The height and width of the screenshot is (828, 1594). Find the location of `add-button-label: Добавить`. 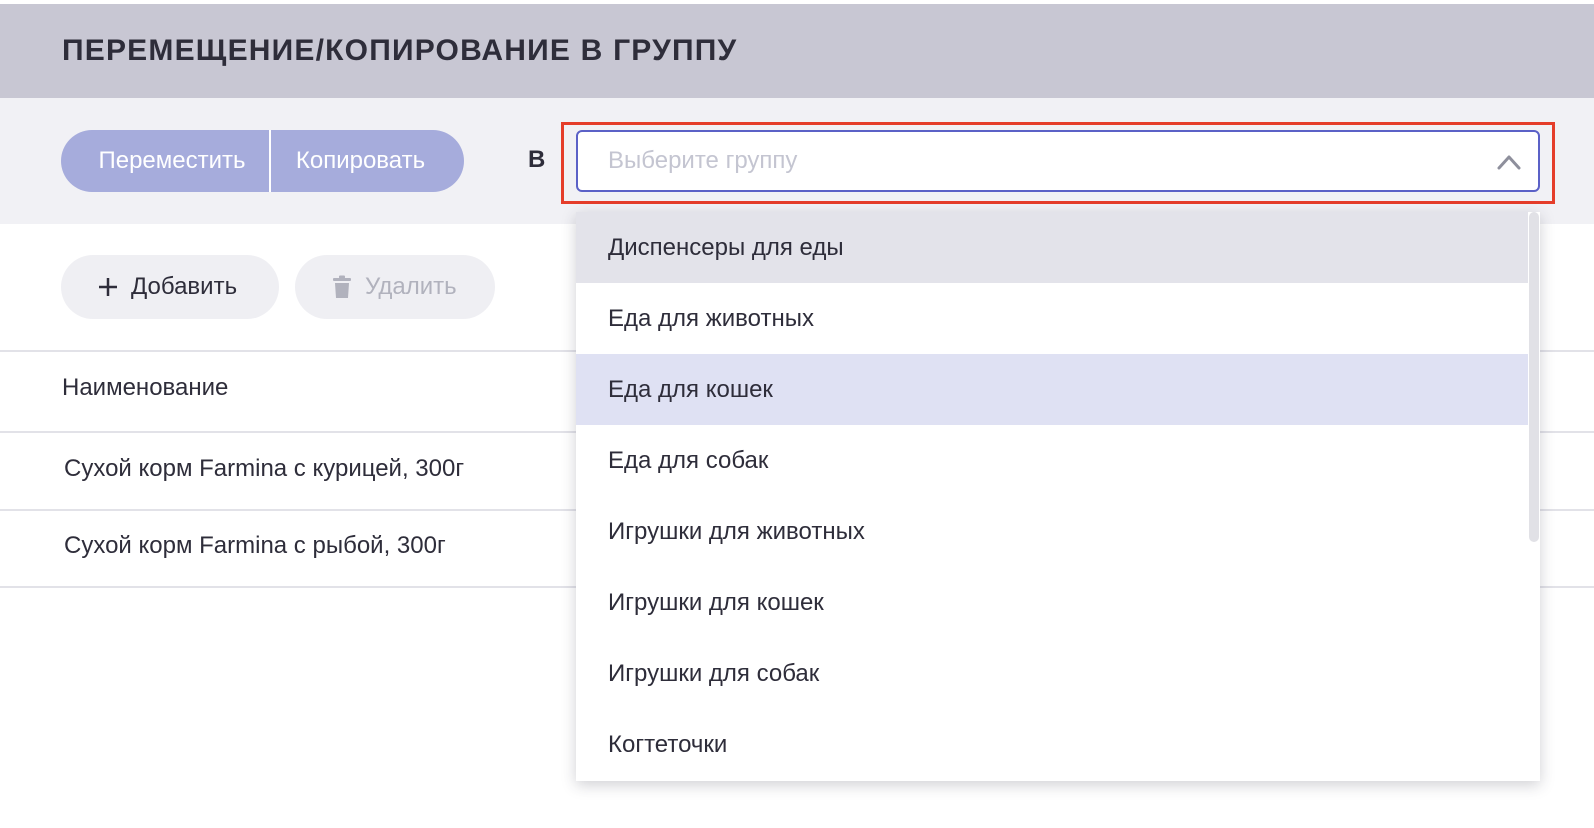

add-button-label: Добавить is located at coordinates (184, 286).